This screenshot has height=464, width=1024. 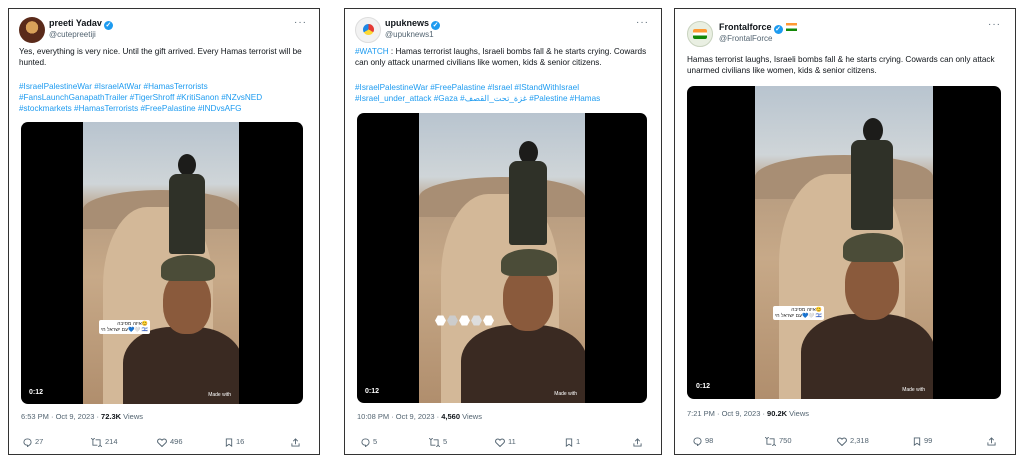 I want to click on user-handle: @cutepreetiji, so click(x=72, y=34).